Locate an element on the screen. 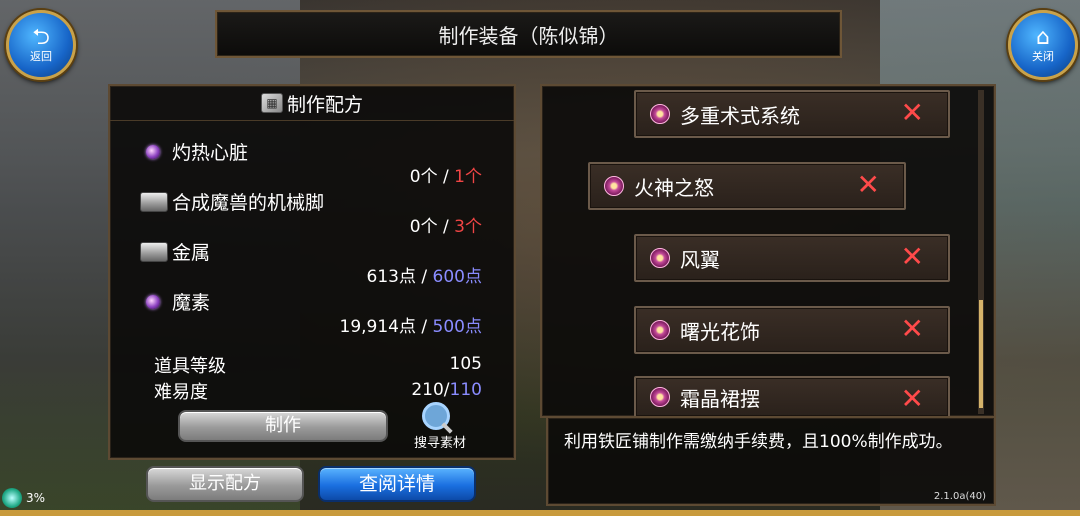  material-have: 613点 is located at coordinates (391, 277).